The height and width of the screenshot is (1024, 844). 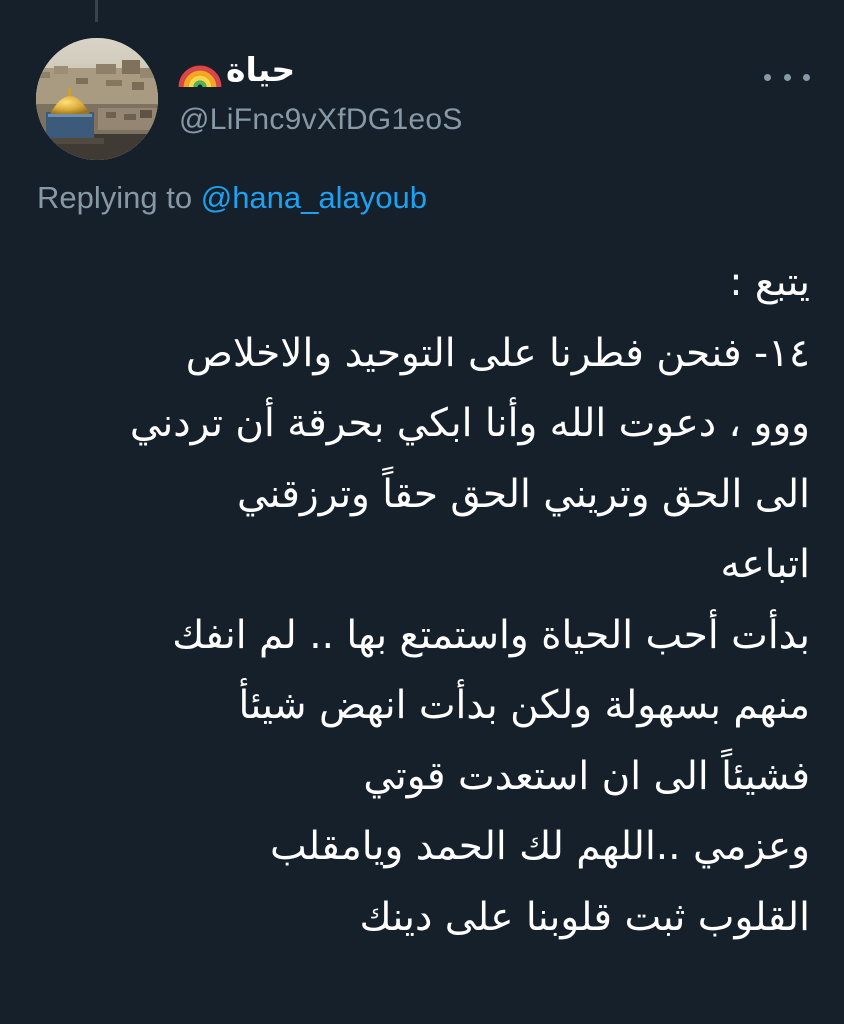 What do you see at coordinates (769, 282) in the screenshot?
I see `tweet-text-line: يتبع :` at bounding box center [769, 282].